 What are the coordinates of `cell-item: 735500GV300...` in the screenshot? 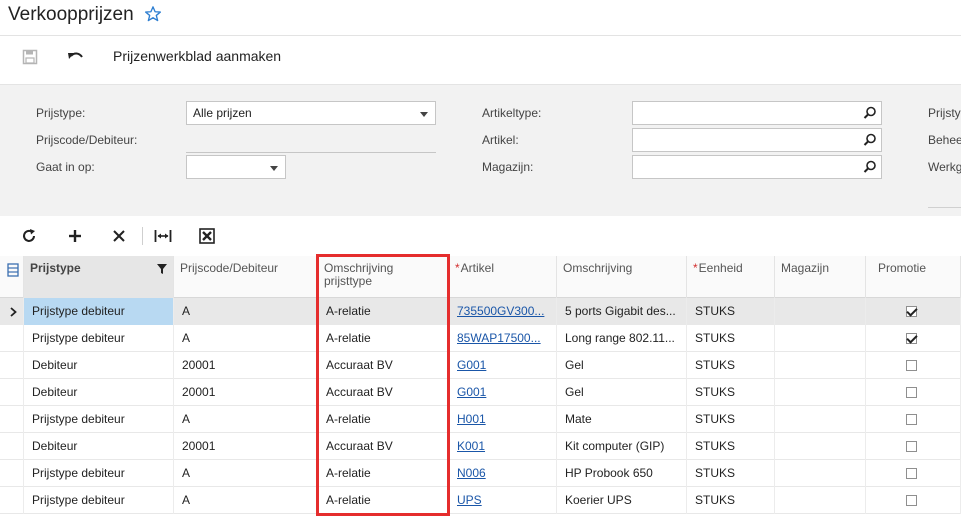 It's located at (503, 311).